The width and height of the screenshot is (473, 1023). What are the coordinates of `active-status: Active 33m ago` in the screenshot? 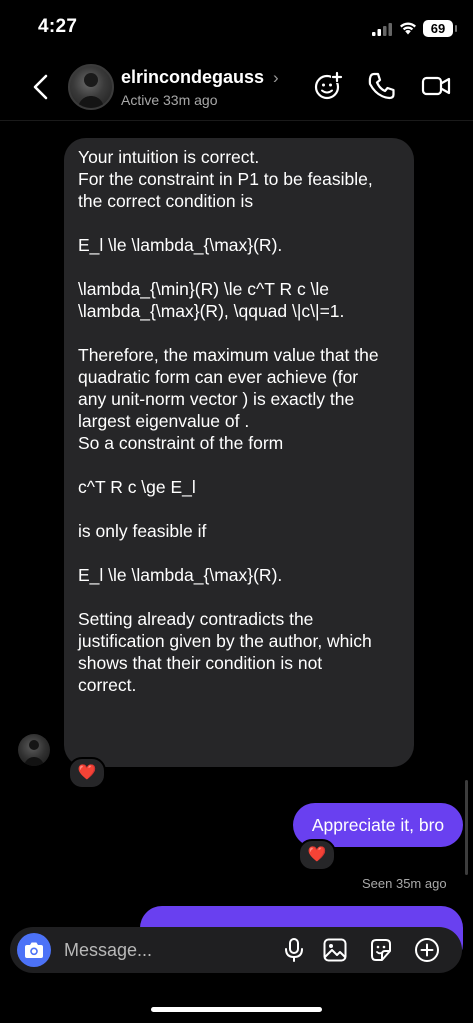 It's located at (169, 100).